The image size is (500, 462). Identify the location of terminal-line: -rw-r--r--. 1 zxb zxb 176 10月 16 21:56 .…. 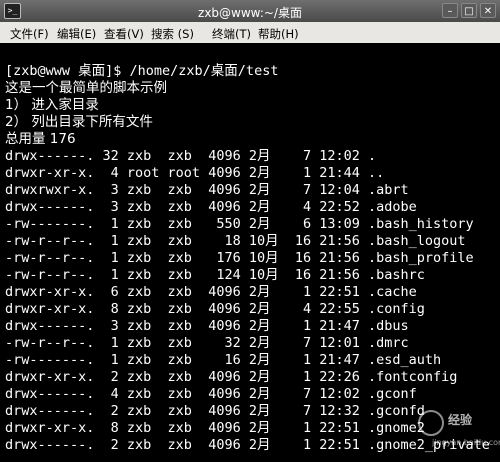
(239, 258).